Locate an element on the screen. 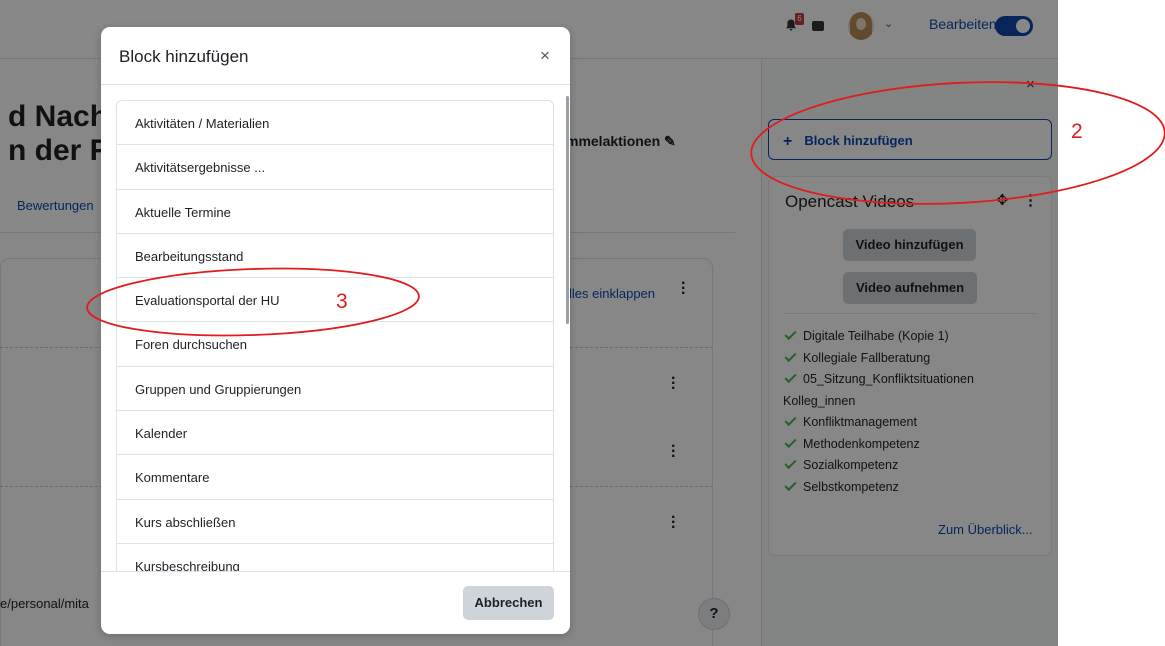  annotation-ellipse-evaluation-item is located at coordinates (253, 302).